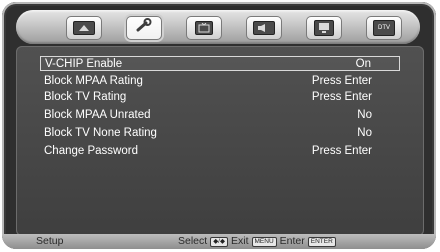 The height and width of the screenshot is (252, 440). I want to click on dtv-label: DTV, so click(384, 28).